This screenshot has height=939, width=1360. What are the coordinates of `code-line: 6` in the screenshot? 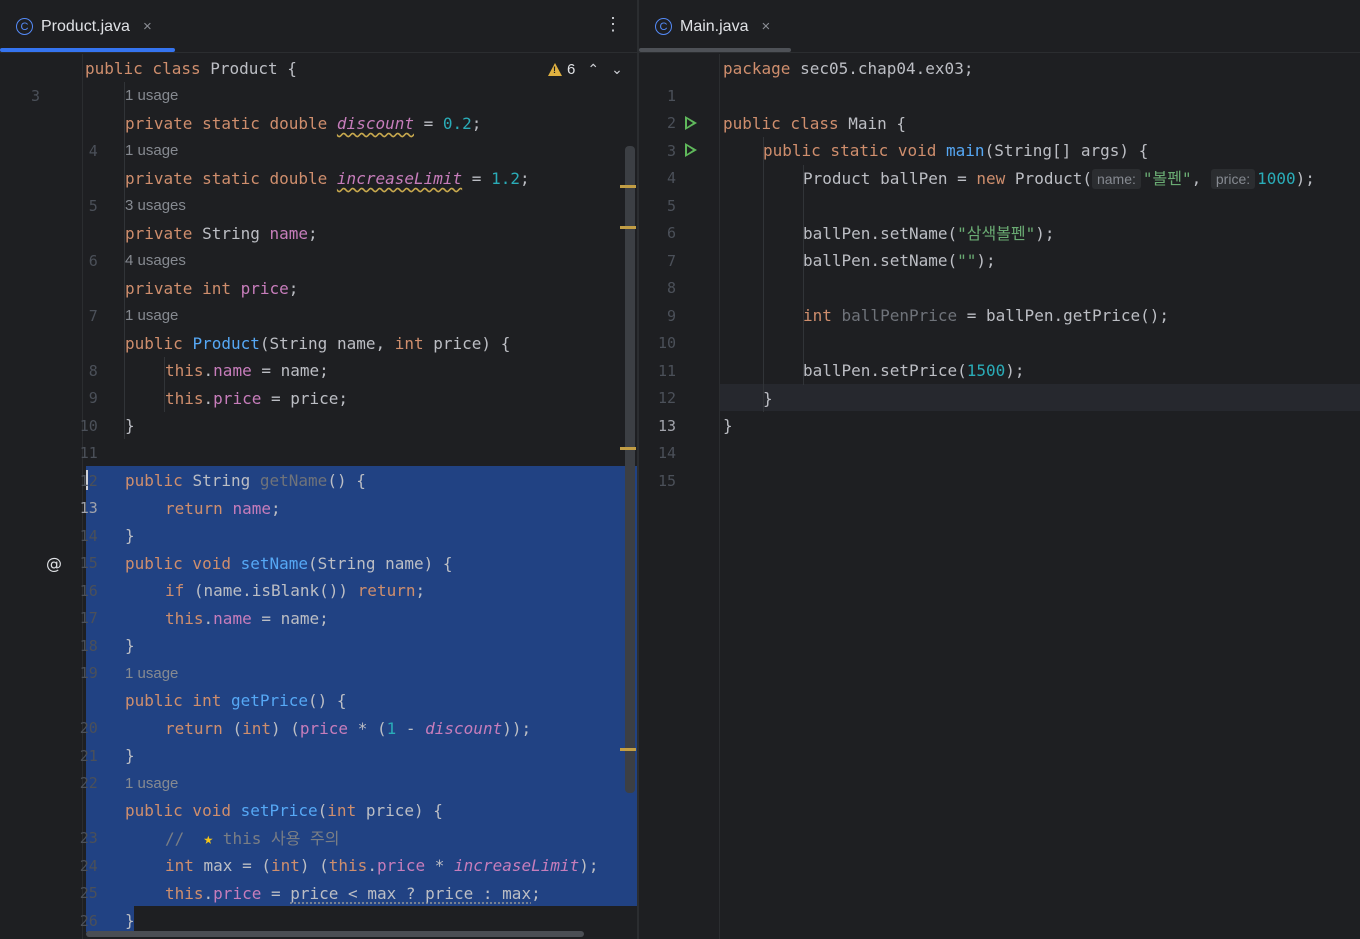 It's located at (999, 217).